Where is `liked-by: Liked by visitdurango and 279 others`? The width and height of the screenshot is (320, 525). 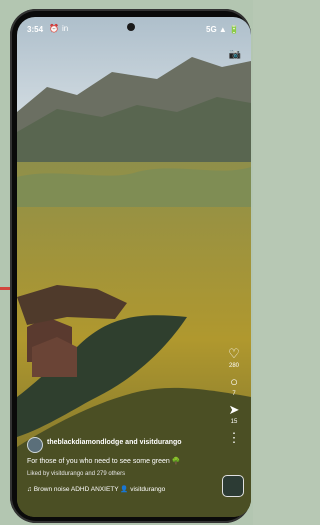 liked-by: Liked by visitdurango and 279 others is located at coordinates (76, 474).